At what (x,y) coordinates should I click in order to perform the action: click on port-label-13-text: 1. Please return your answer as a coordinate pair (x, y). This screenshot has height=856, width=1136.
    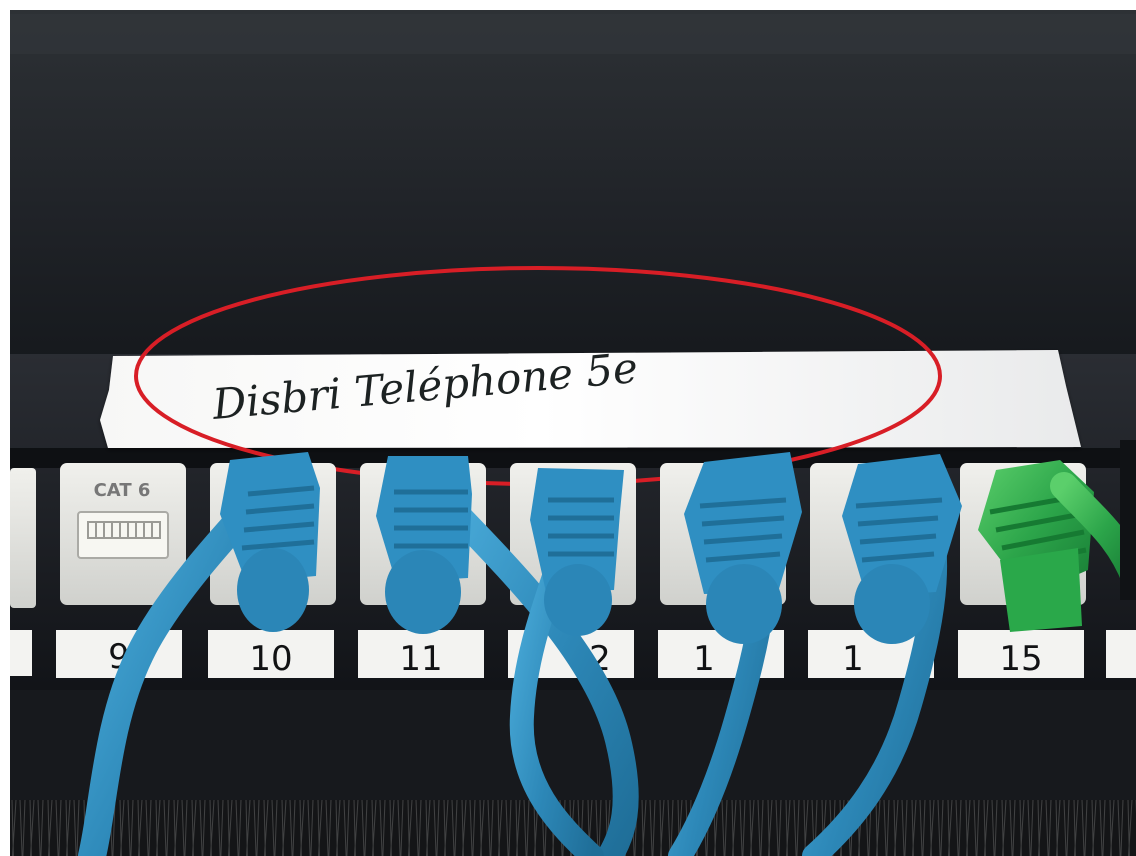
    Looking at the image, I should click on (704, 659).